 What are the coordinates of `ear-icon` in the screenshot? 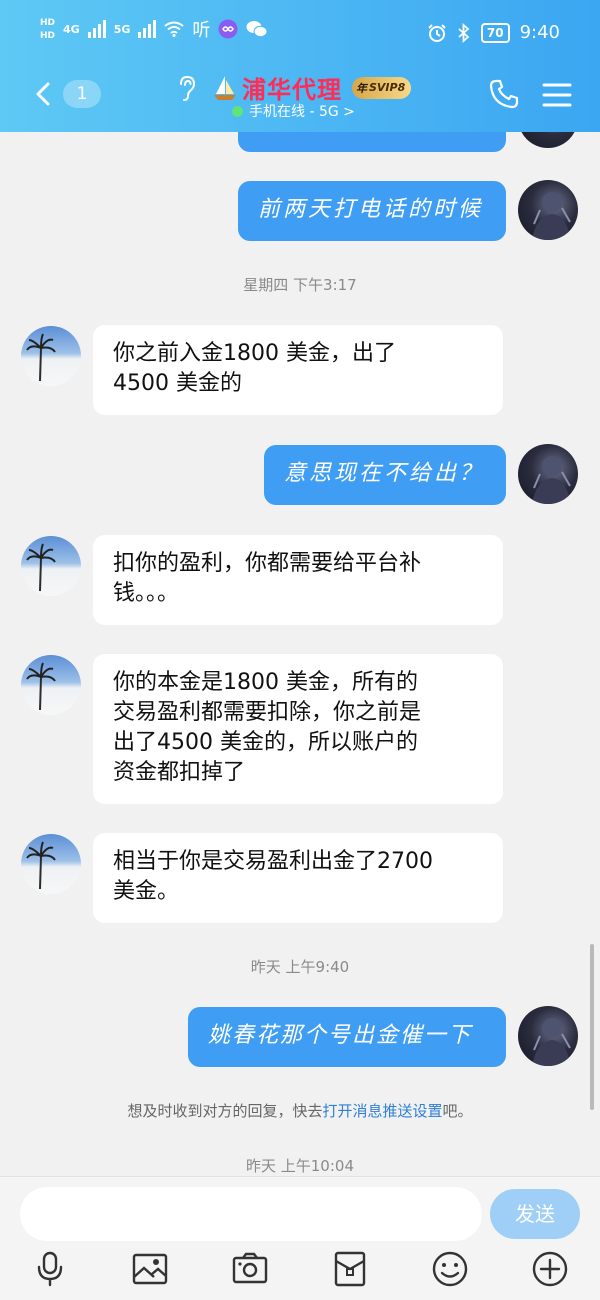 It's located at (188, 88).